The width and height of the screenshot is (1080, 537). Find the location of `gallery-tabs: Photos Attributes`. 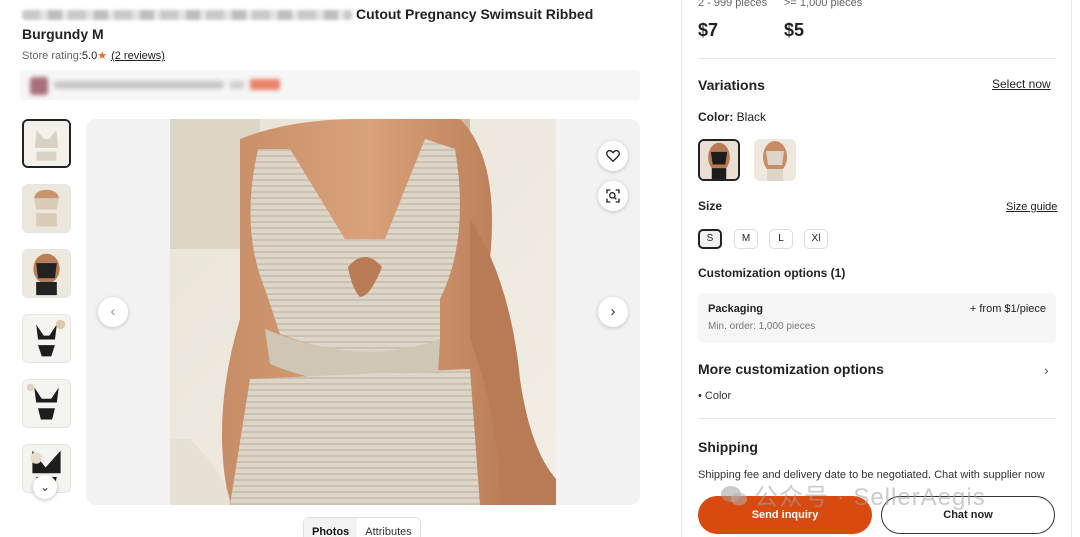

gallery-tabs: Photos Attributes is located at coordinates (362, 527).